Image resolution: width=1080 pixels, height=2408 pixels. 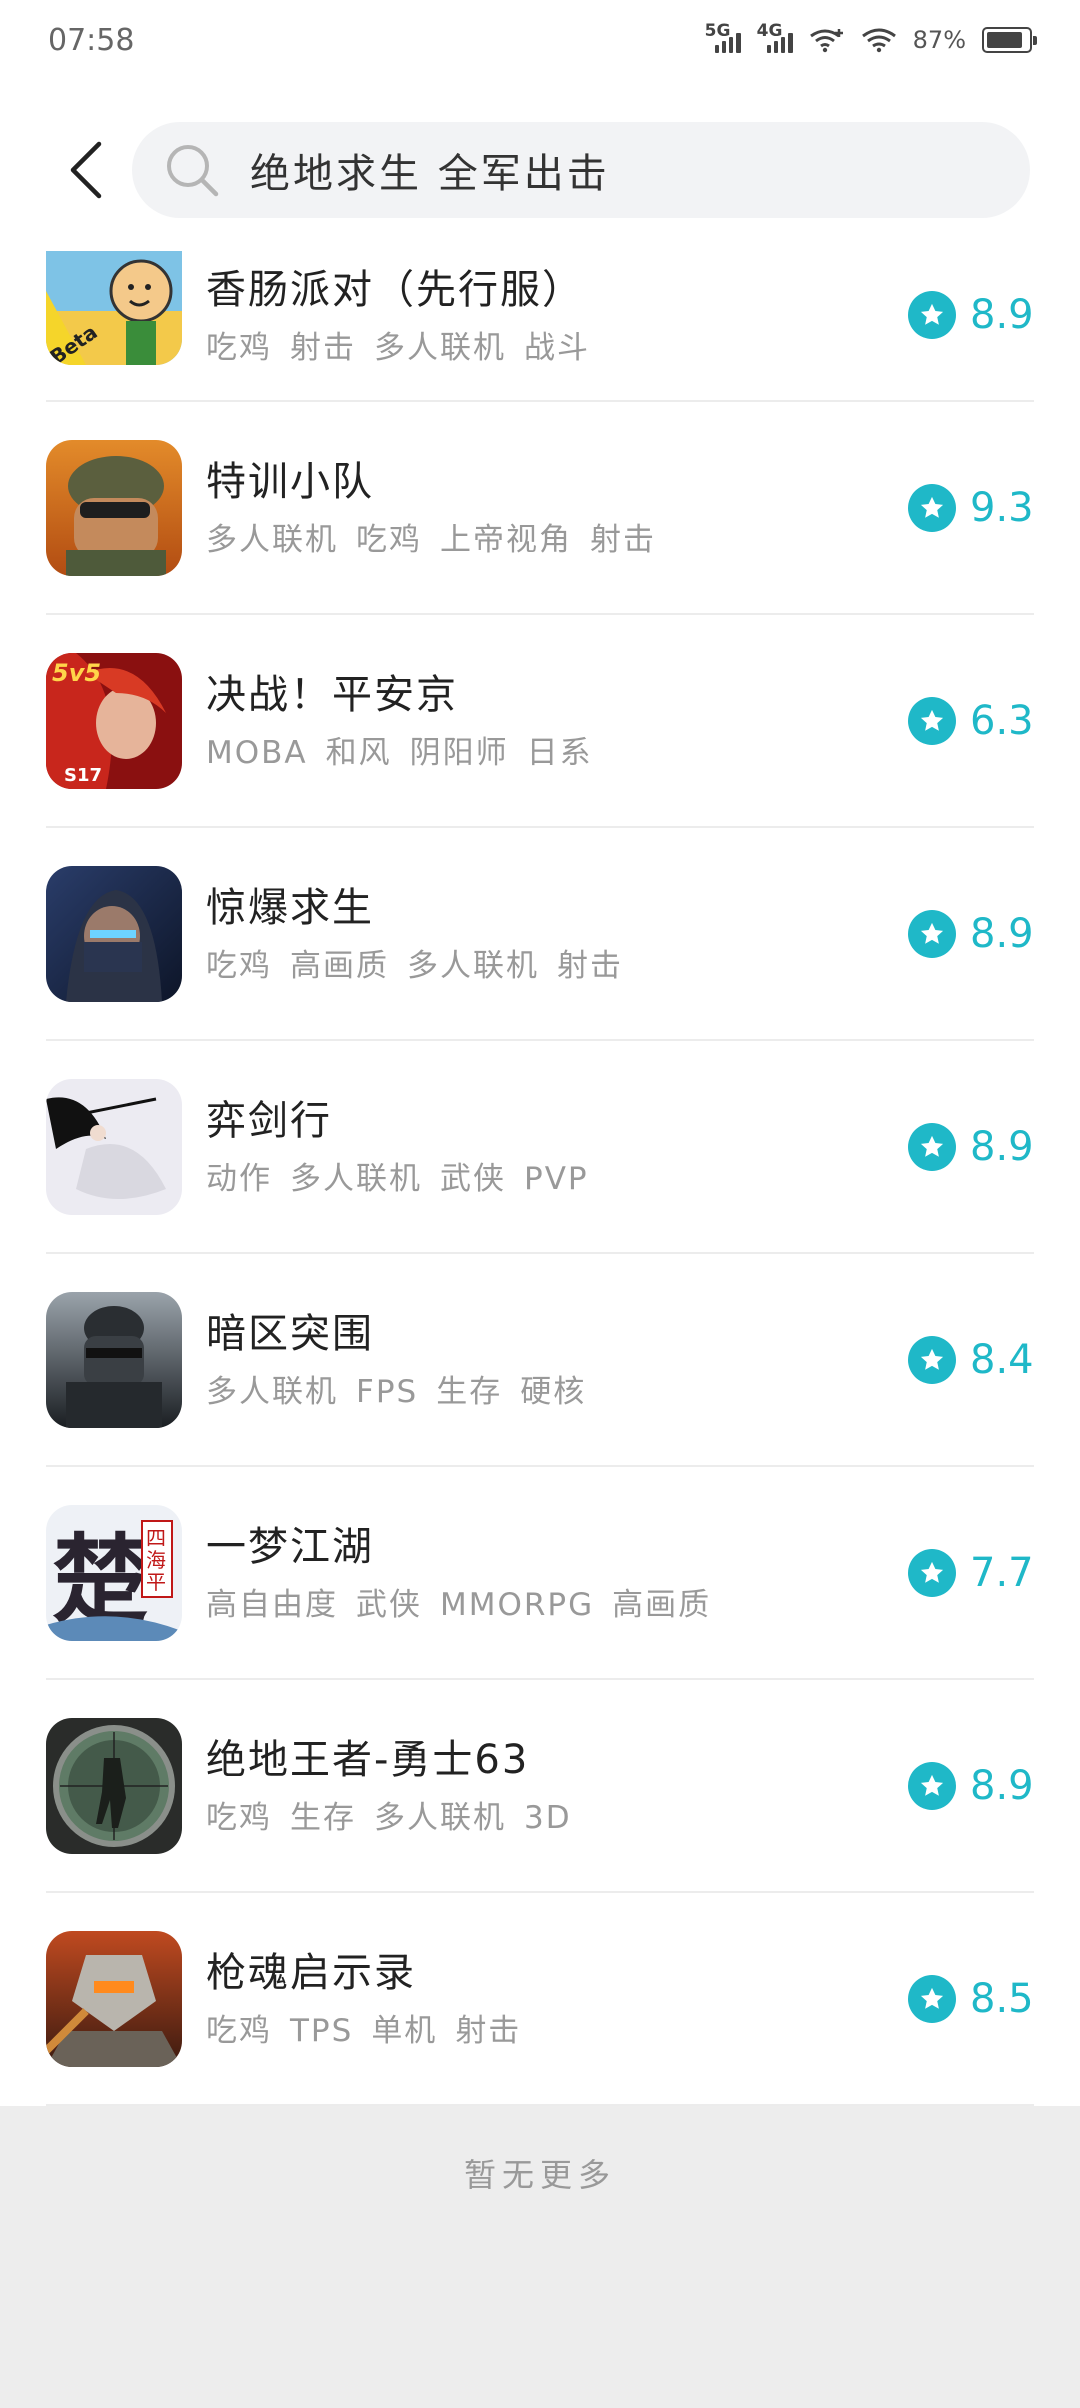 What do you see at coordinates (559, 753) in the screenshot?
I see `game-tag: 日系` at bounding box center [559, 753].